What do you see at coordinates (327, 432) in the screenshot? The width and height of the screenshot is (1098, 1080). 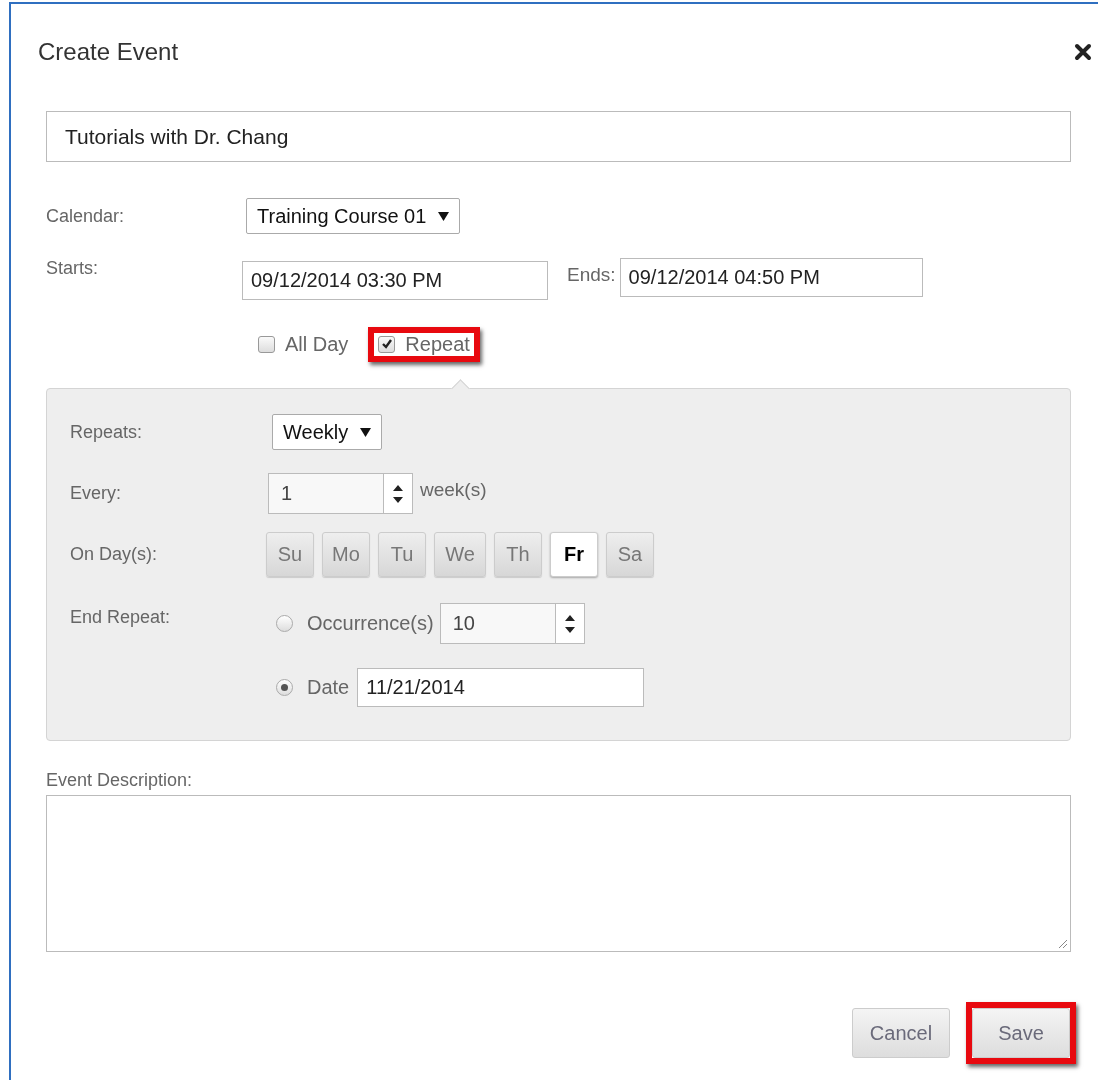 I see `repeats-dropdown: Weekly` at bounding box center [327, 432].